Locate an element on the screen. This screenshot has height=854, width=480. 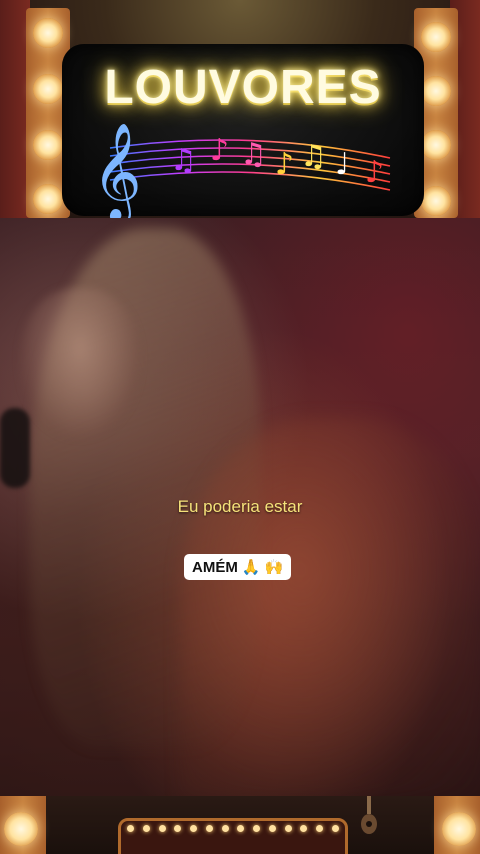
treble-clef-icon: 𝄞 is located at coordinates (117, 170).